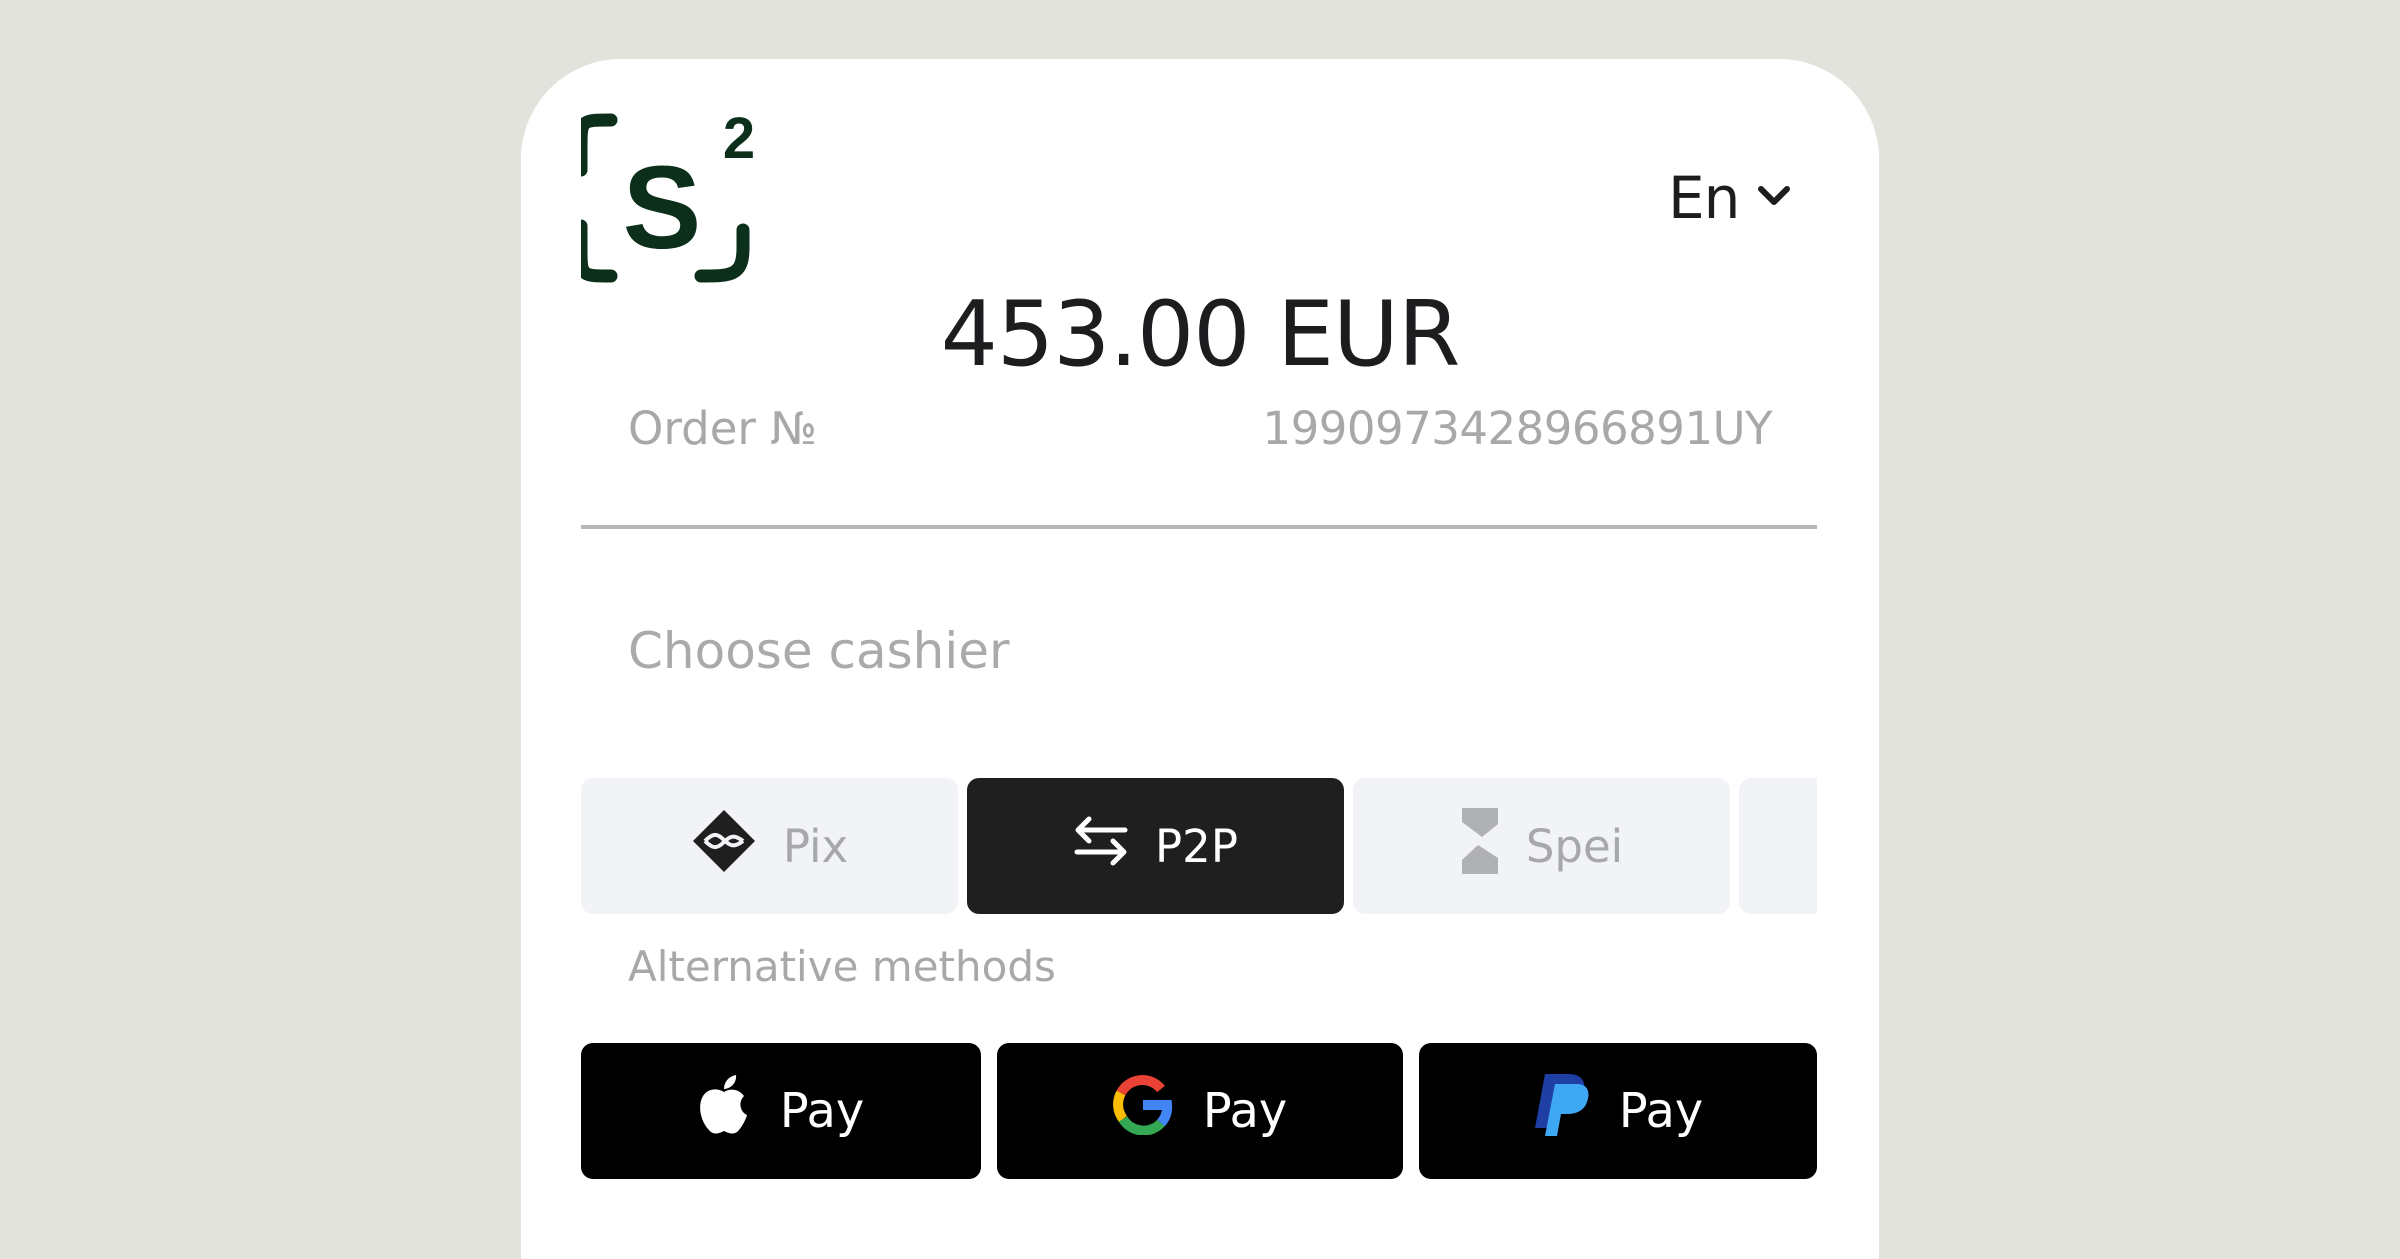  I want to click on google-pay-button: Pay, so click(1200, 1111).